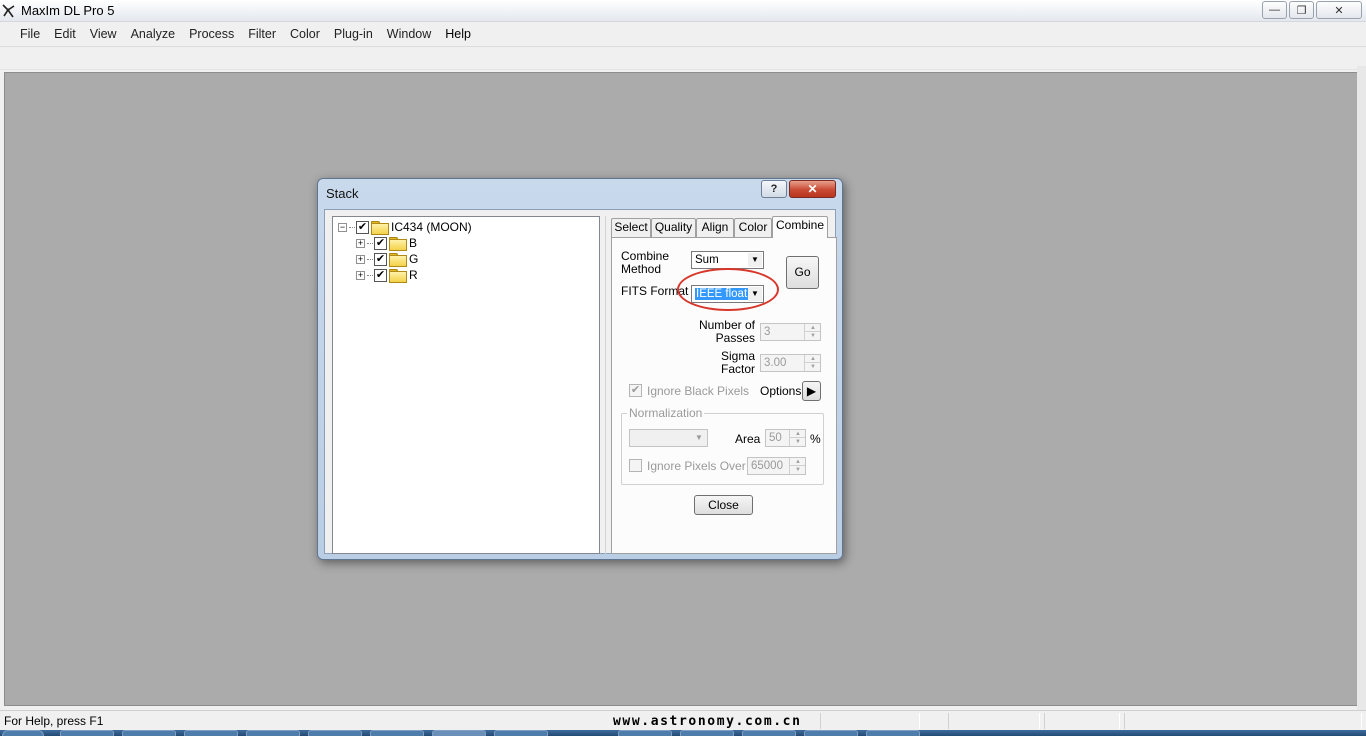  I want to click on area-label: Area, so click(748, 439).